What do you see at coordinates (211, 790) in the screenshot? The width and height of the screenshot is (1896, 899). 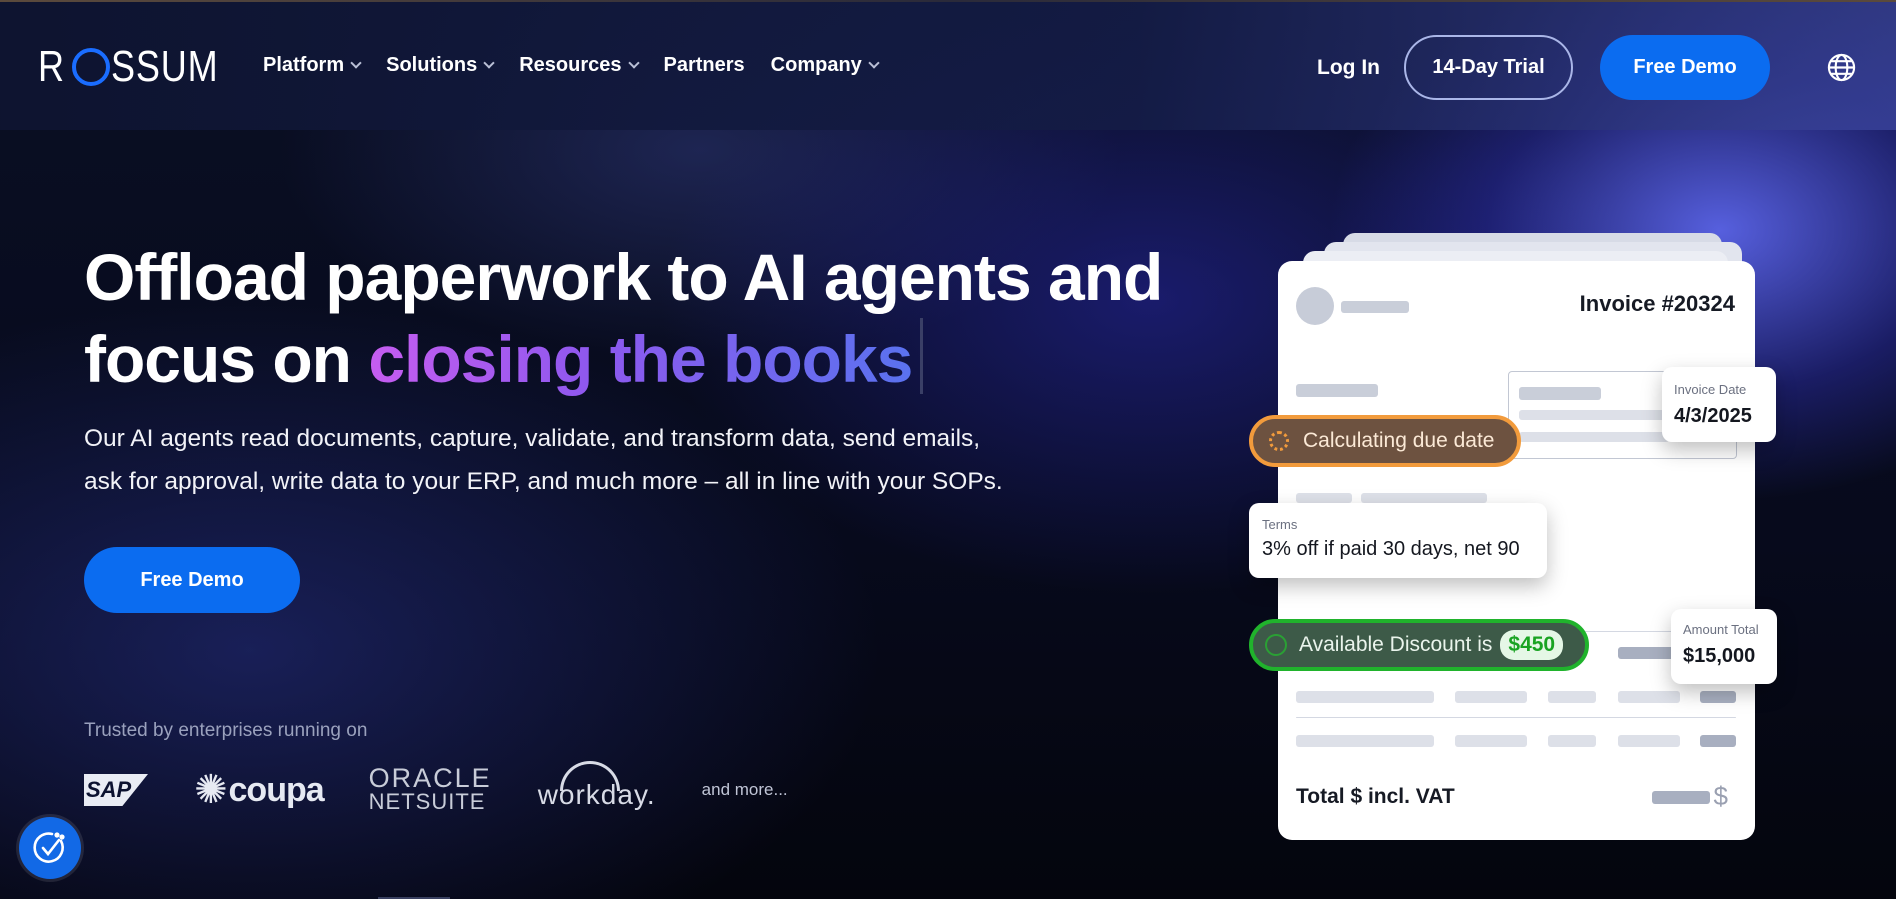 I see `coupa-star-icon: ✺` at bounding box center [211, 790].